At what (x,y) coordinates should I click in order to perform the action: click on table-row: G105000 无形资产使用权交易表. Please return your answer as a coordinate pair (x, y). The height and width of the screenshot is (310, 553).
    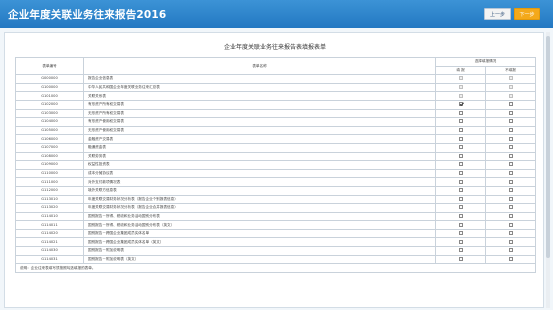
    Looking at the image, I should click on (275, 130).